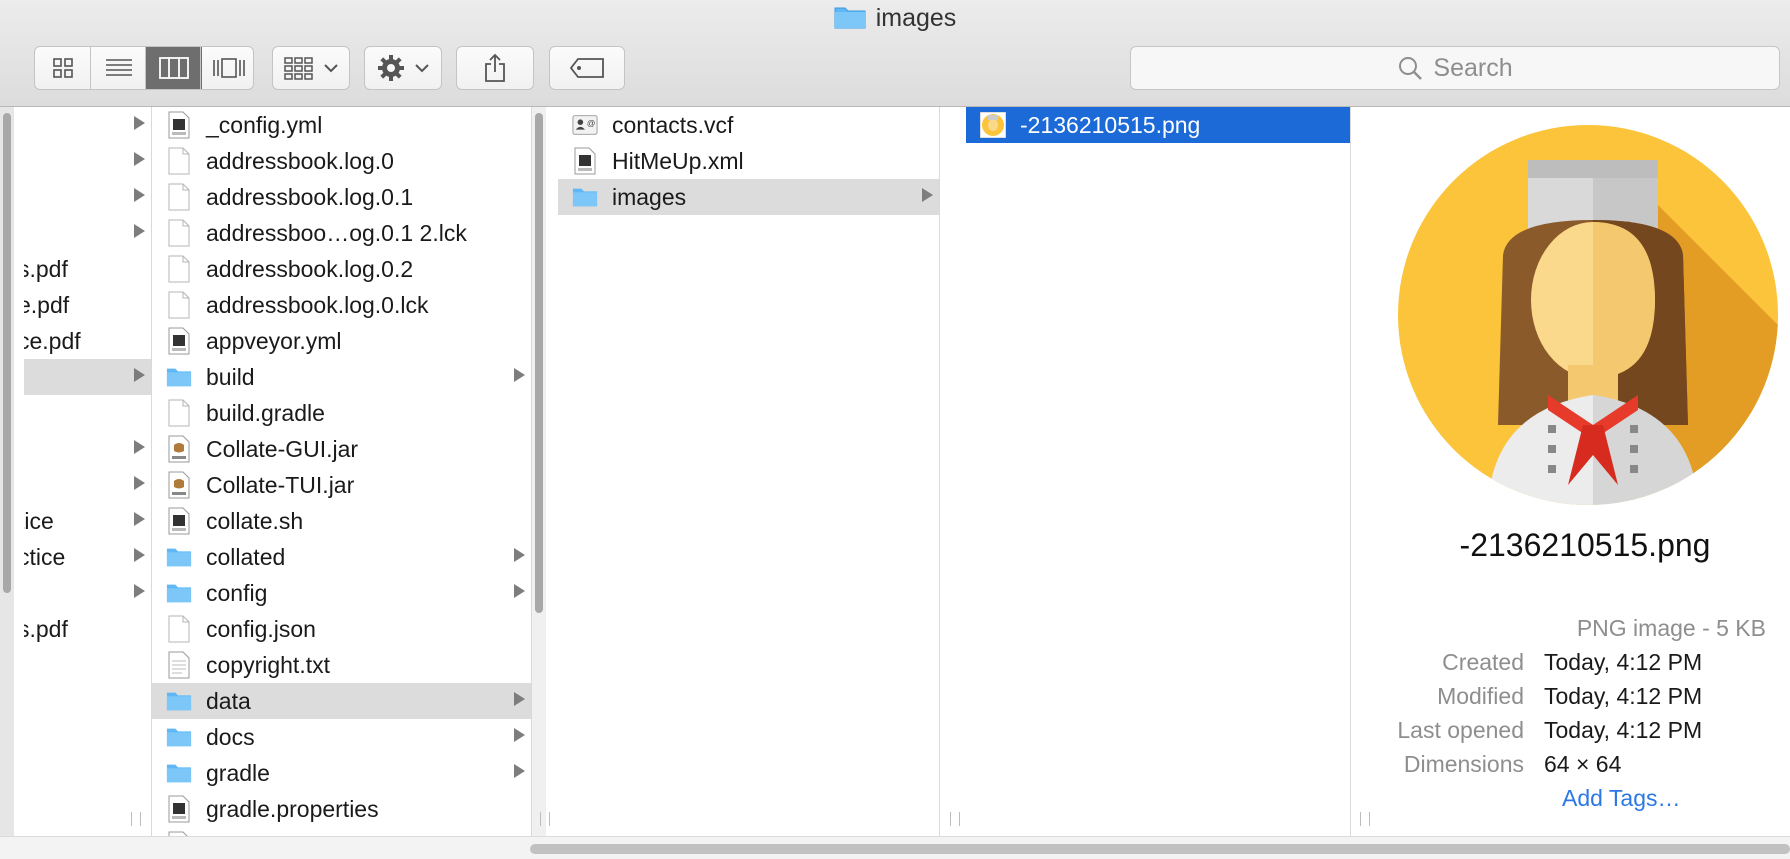  I want to click on action-button, so click(403, 68).